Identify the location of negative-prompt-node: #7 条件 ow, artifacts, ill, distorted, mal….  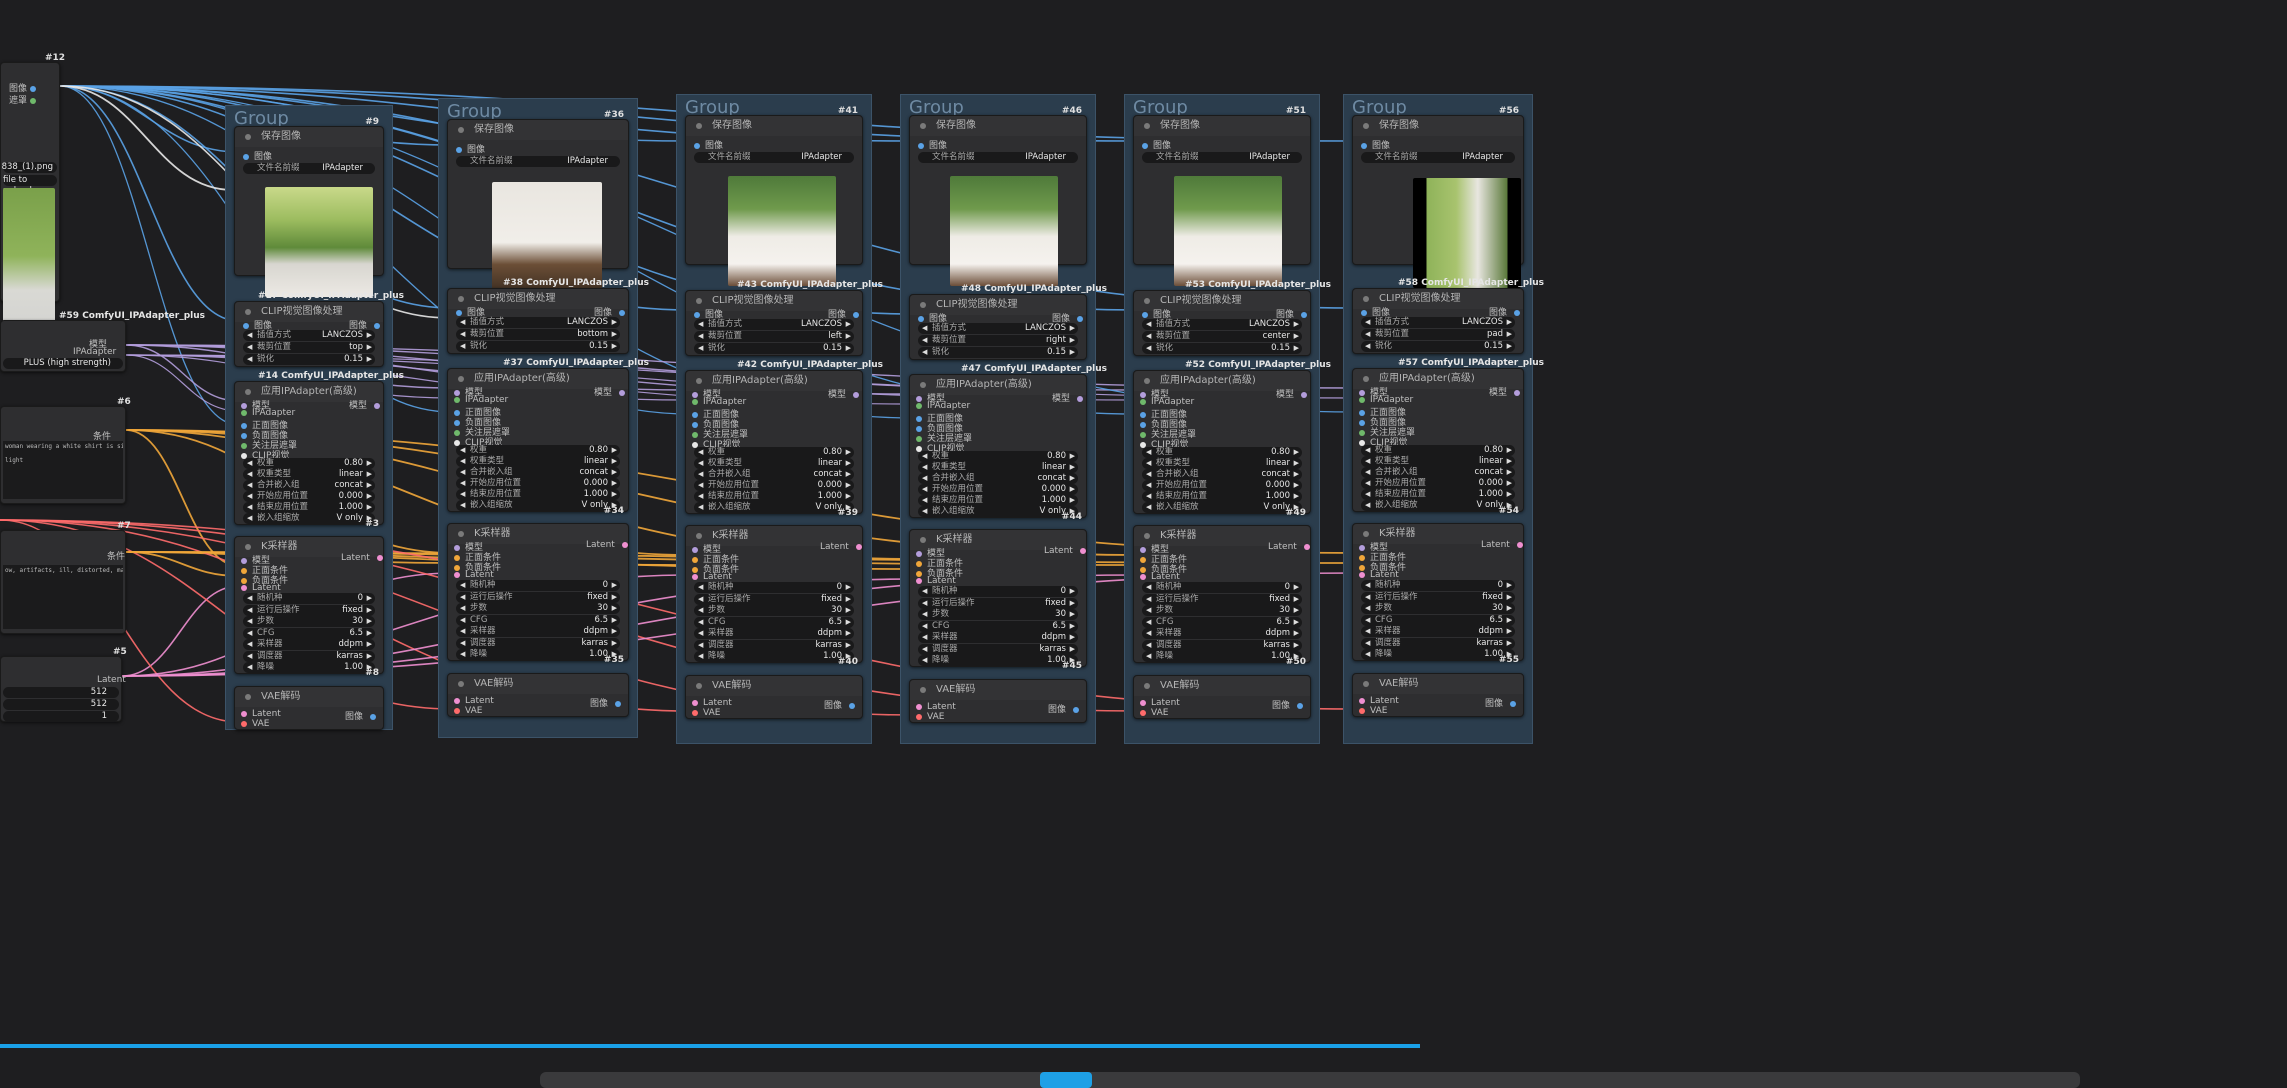
(65, 577).